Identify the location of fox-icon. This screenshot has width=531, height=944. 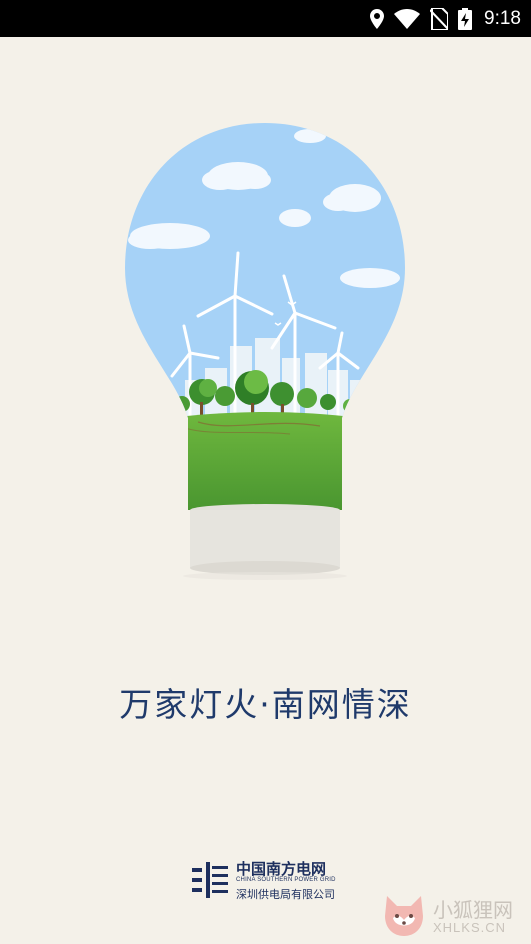
(404, 917).